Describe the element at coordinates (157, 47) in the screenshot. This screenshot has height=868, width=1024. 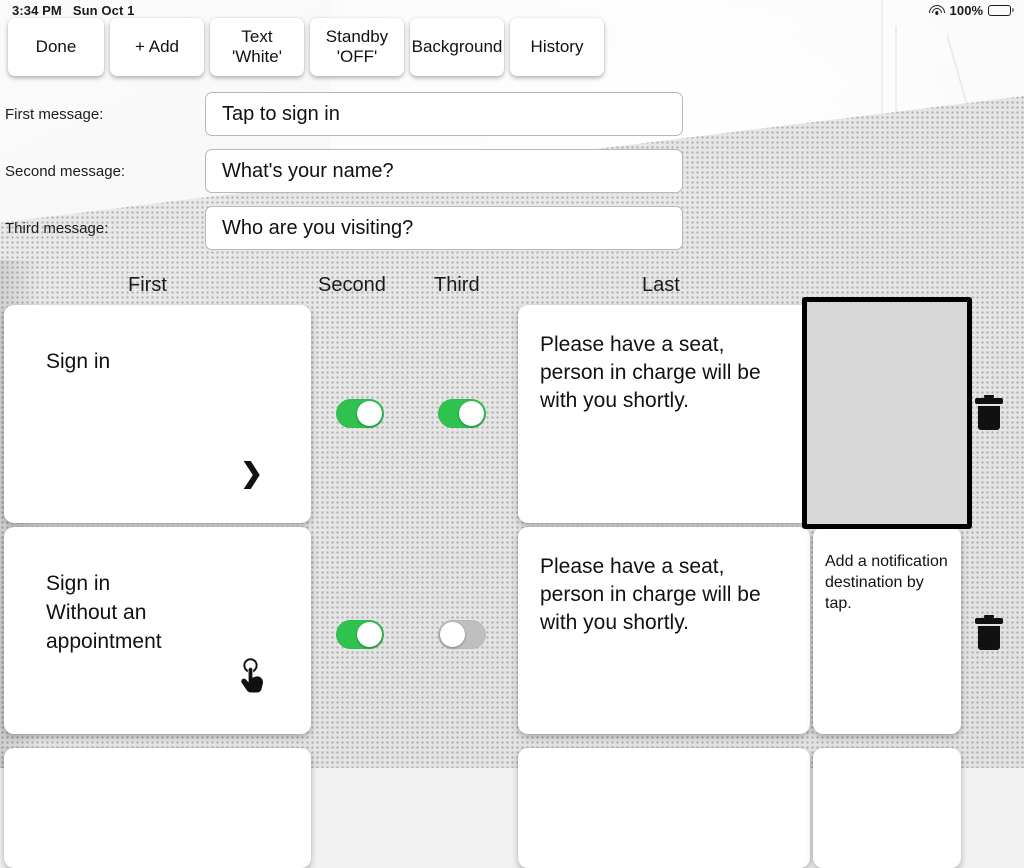
I see `add-button: + Add` at that location.